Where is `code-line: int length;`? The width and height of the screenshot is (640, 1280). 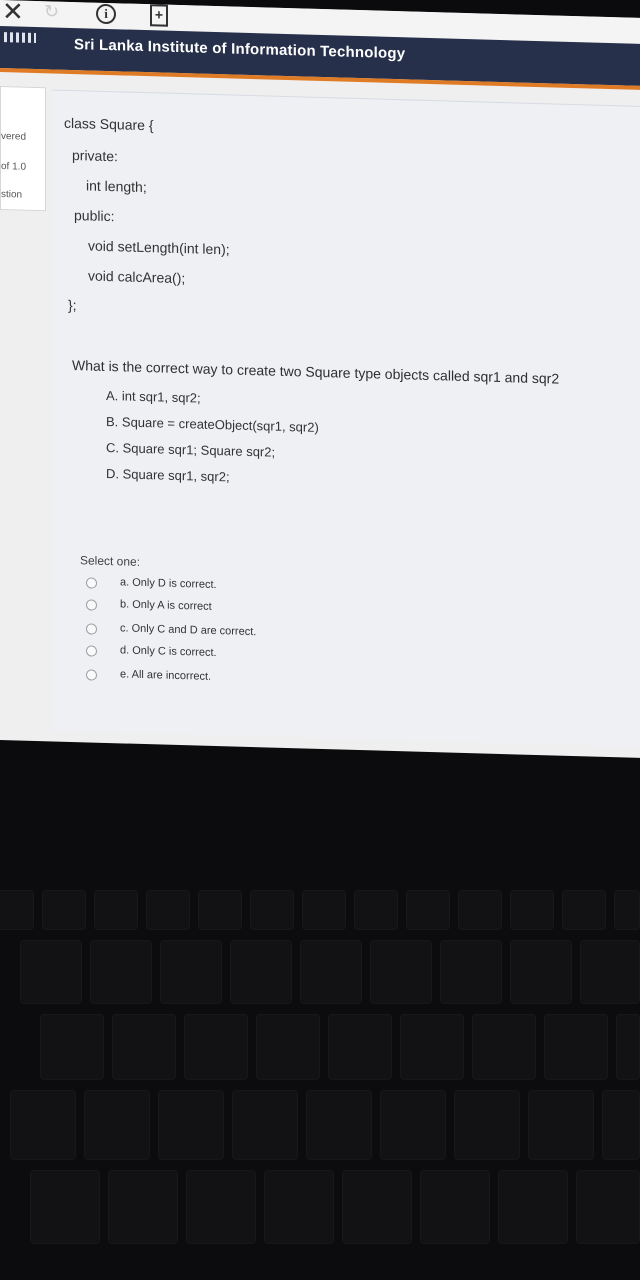 code-line: int length; is located at coordinates (116, 186).